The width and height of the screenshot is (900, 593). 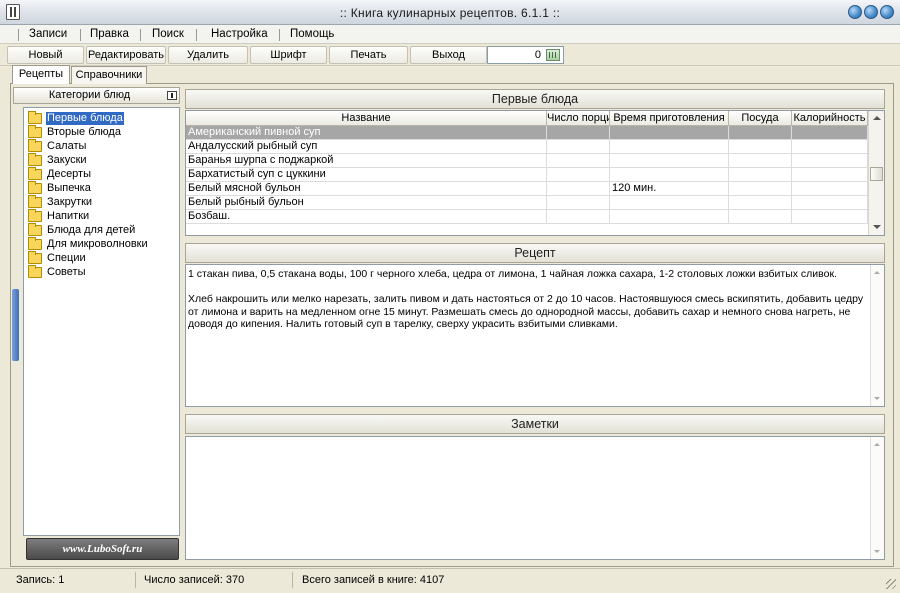 I want to click on recipe-scrollbar, so click(x=877, y=335).